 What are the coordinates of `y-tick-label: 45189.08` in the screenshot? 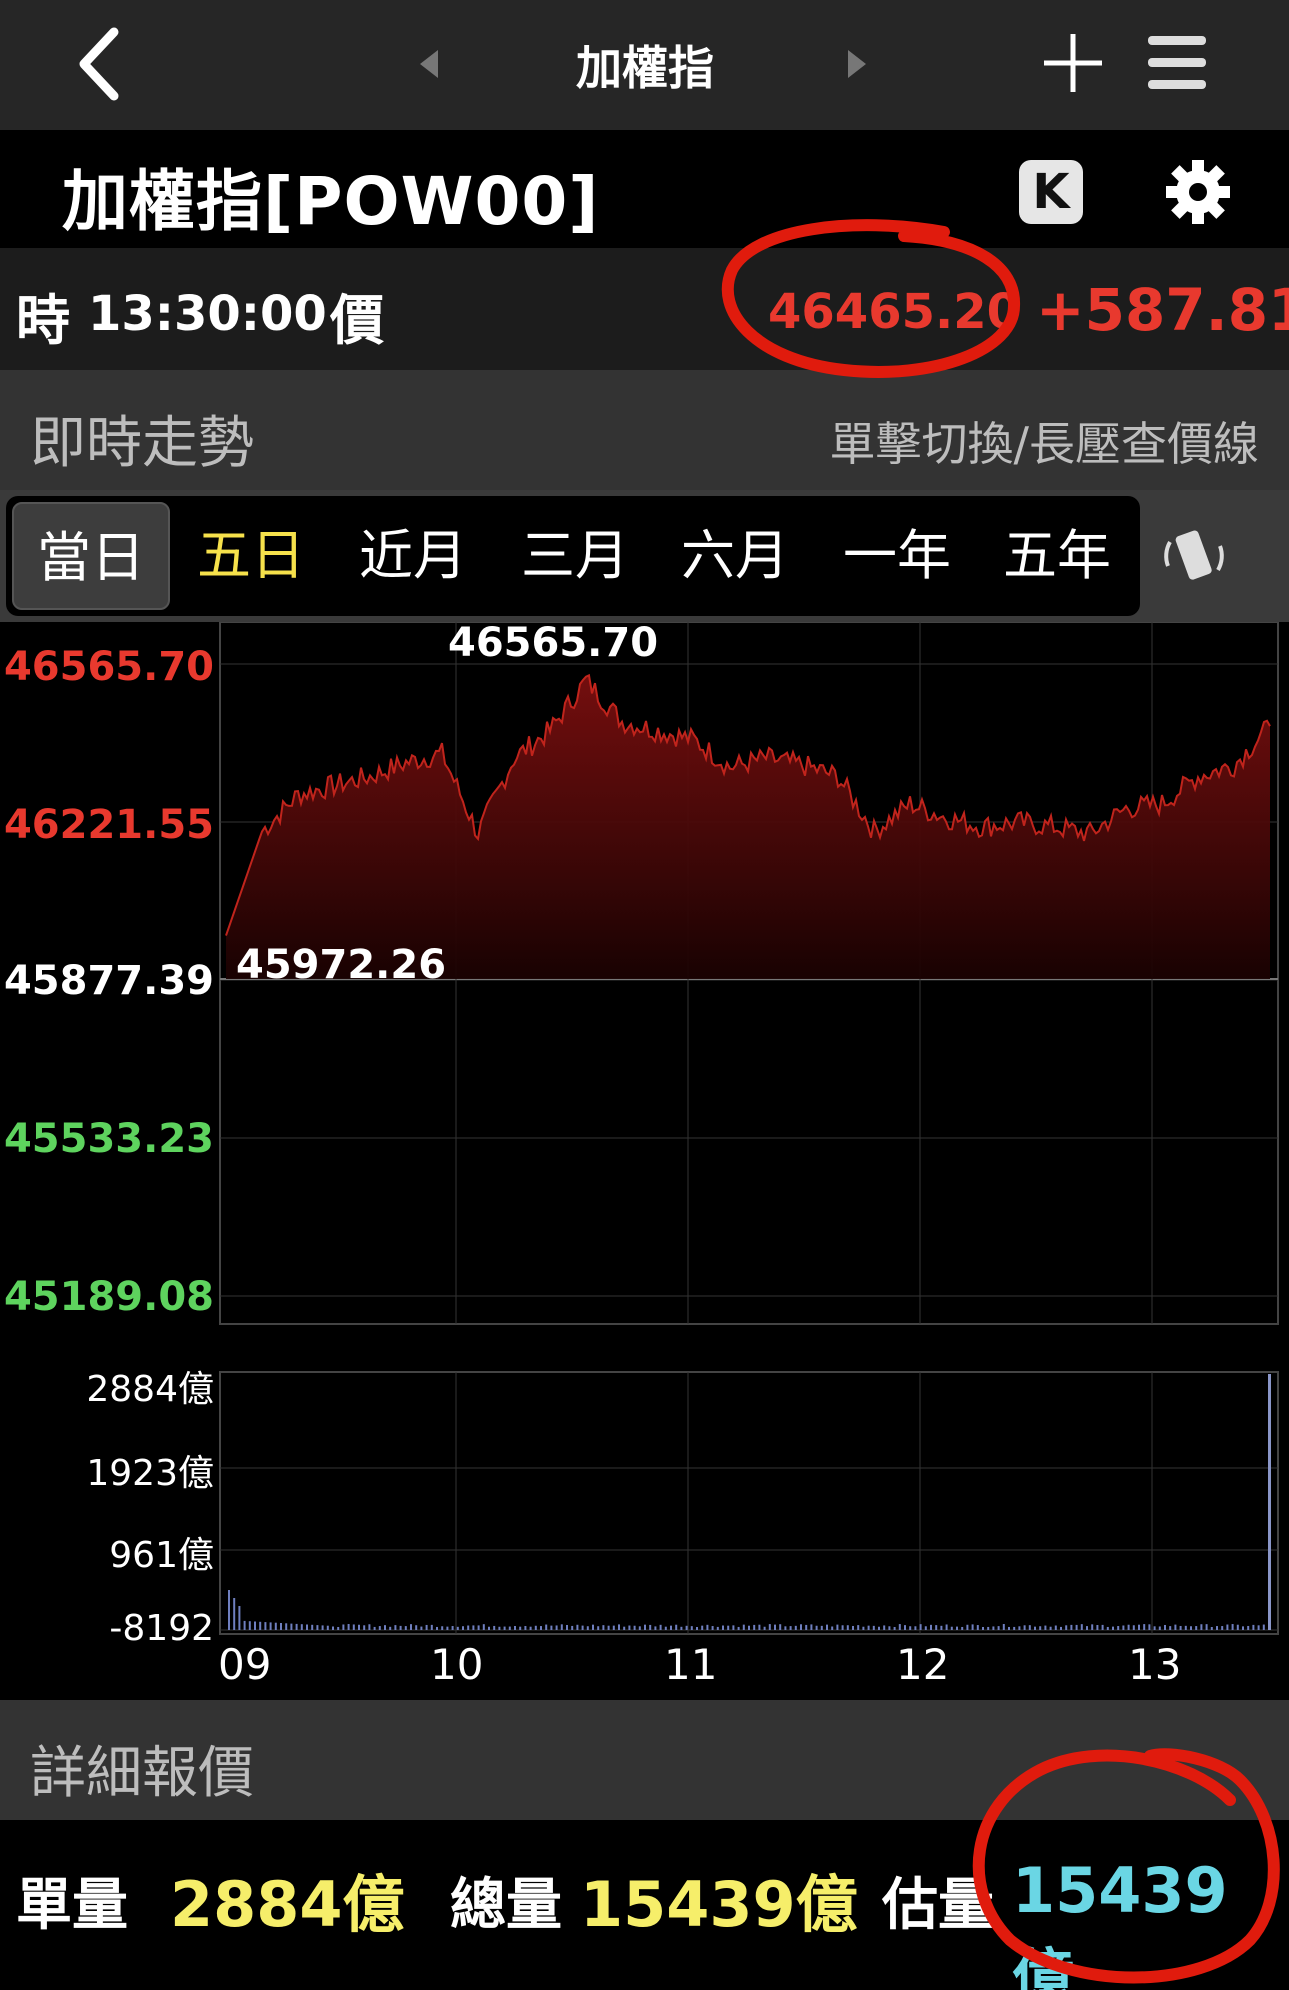 It's located at (108, 1297).